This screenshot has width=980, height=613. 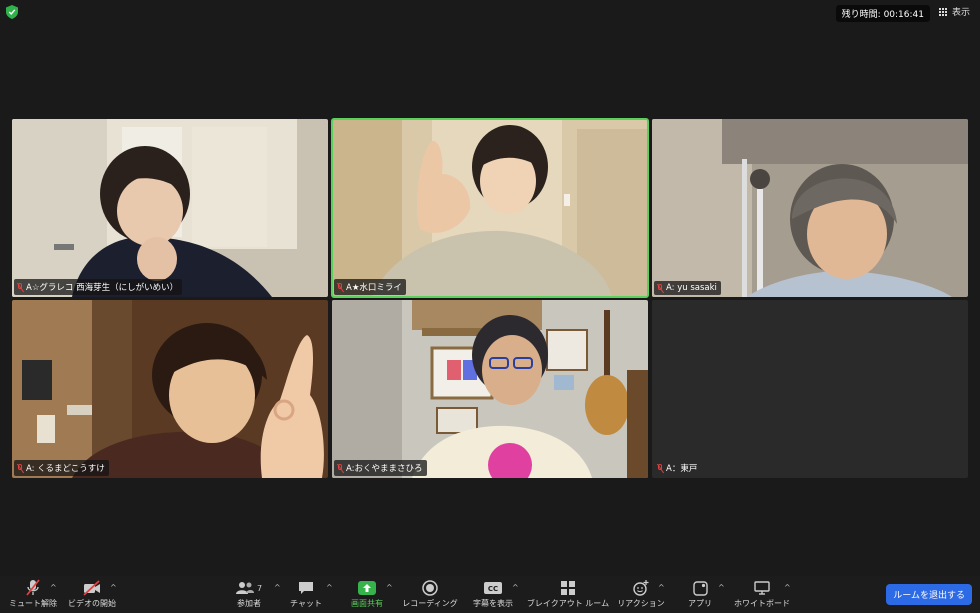 I want to click on video-tile: A: yu sasaki, so click(x=810, y=208).